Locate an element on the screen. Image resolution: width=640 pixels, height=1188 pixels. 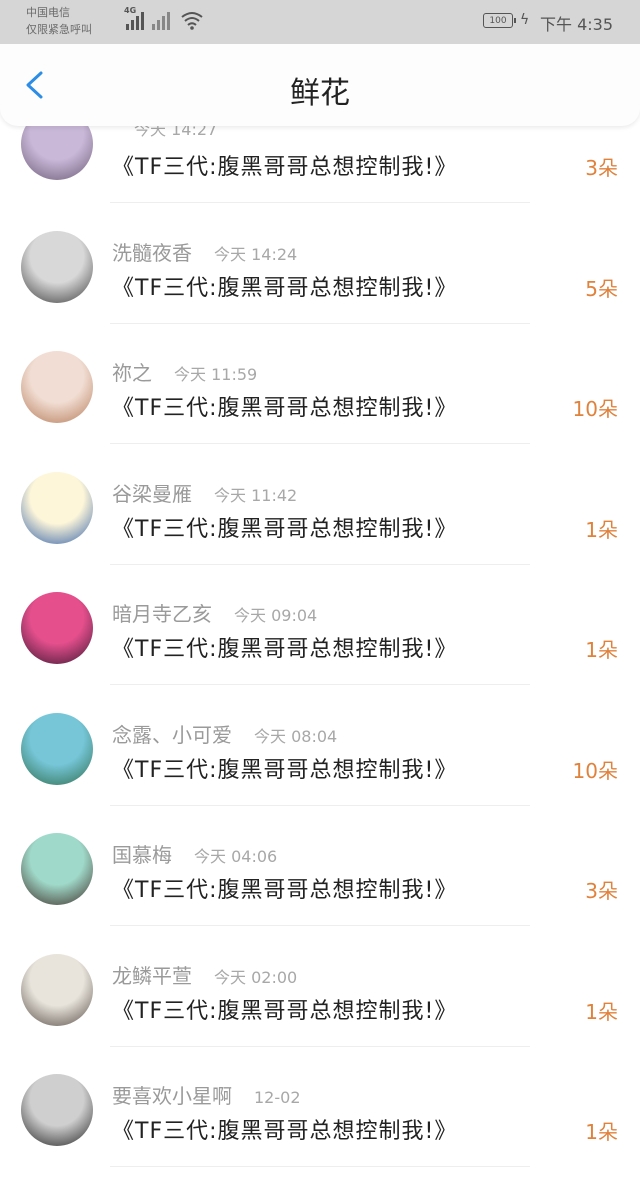
sender-line: 要喜欢小星啊 12-02 is located at coordinates (206, 1094).